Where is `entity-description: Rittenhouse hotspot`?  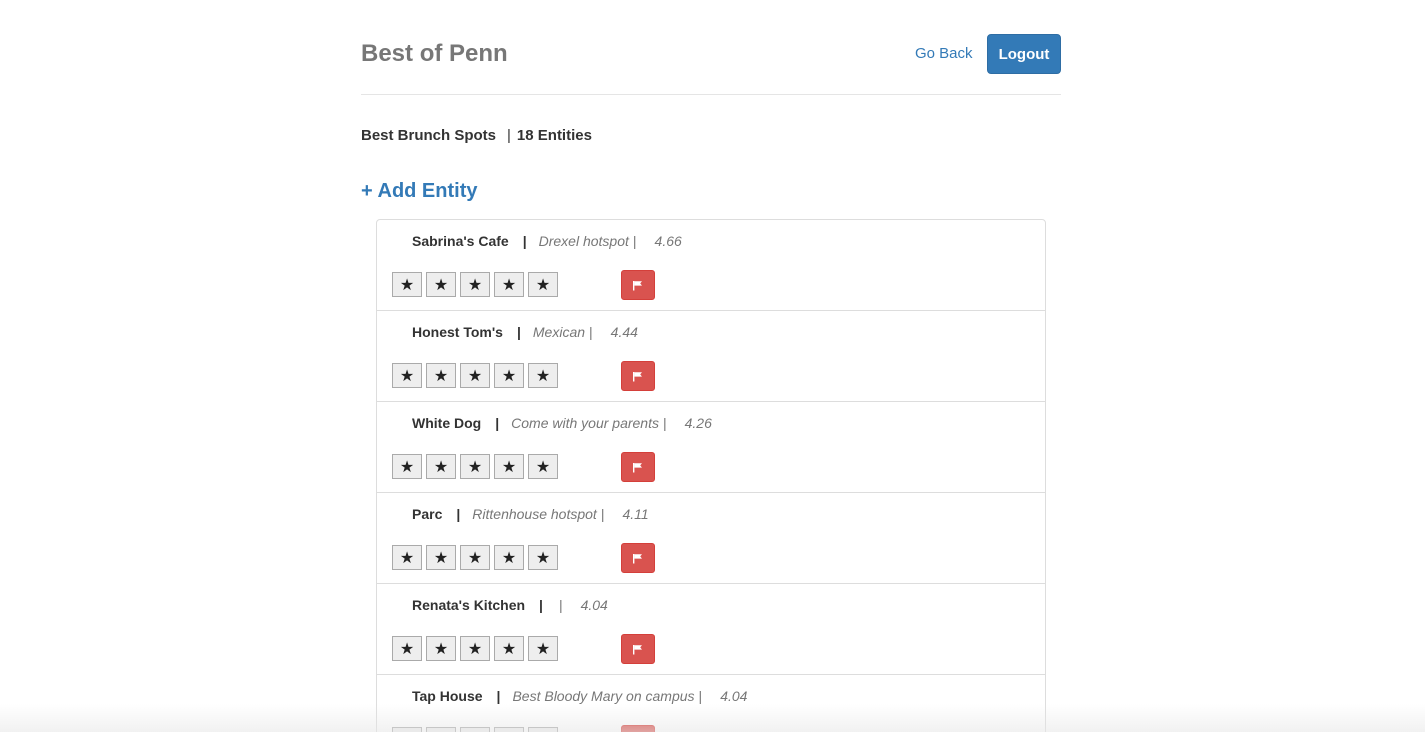 entity-description: Rittenhouse hotspot is located at coordinates (534, 514).